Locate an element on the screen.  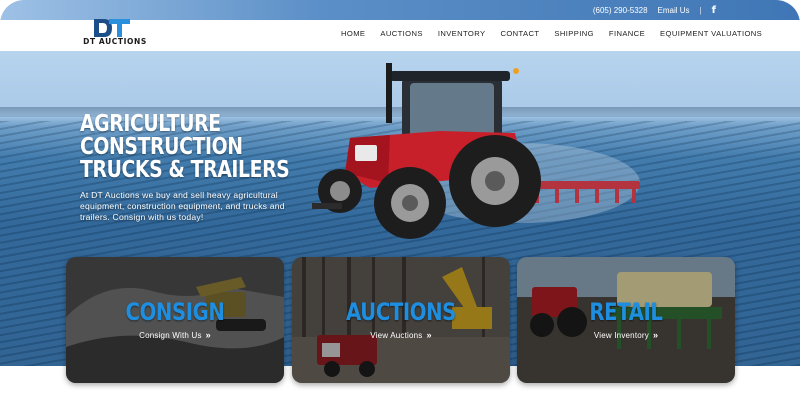
retail-card: RETAIL View Inventory» is located at coordinates (626, 320).